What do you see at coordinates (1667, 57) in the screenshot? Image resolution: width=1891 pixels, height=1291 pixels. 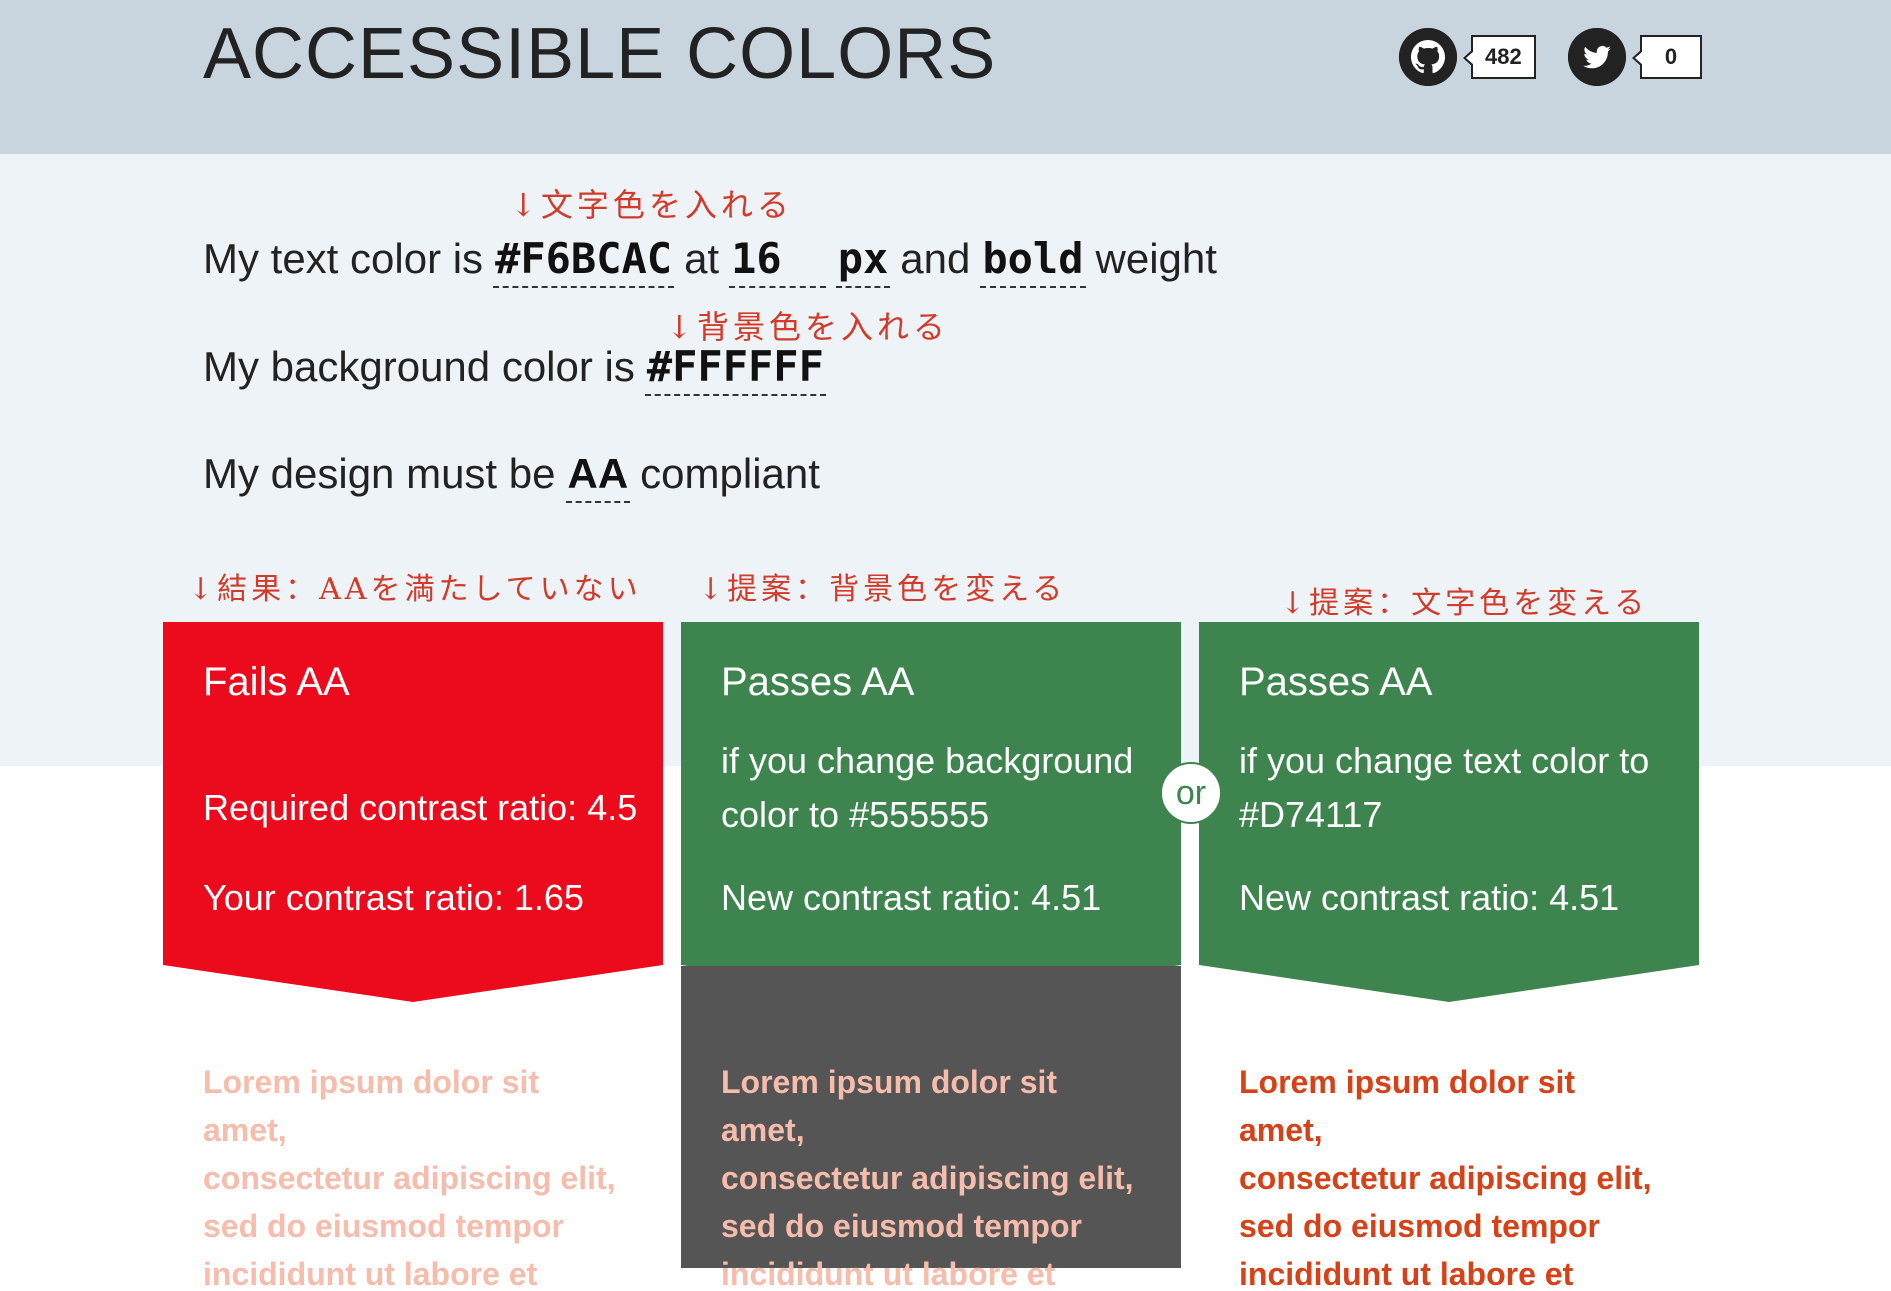 I see `twitter-share-count: 0` at bounding box center [1667, 57].